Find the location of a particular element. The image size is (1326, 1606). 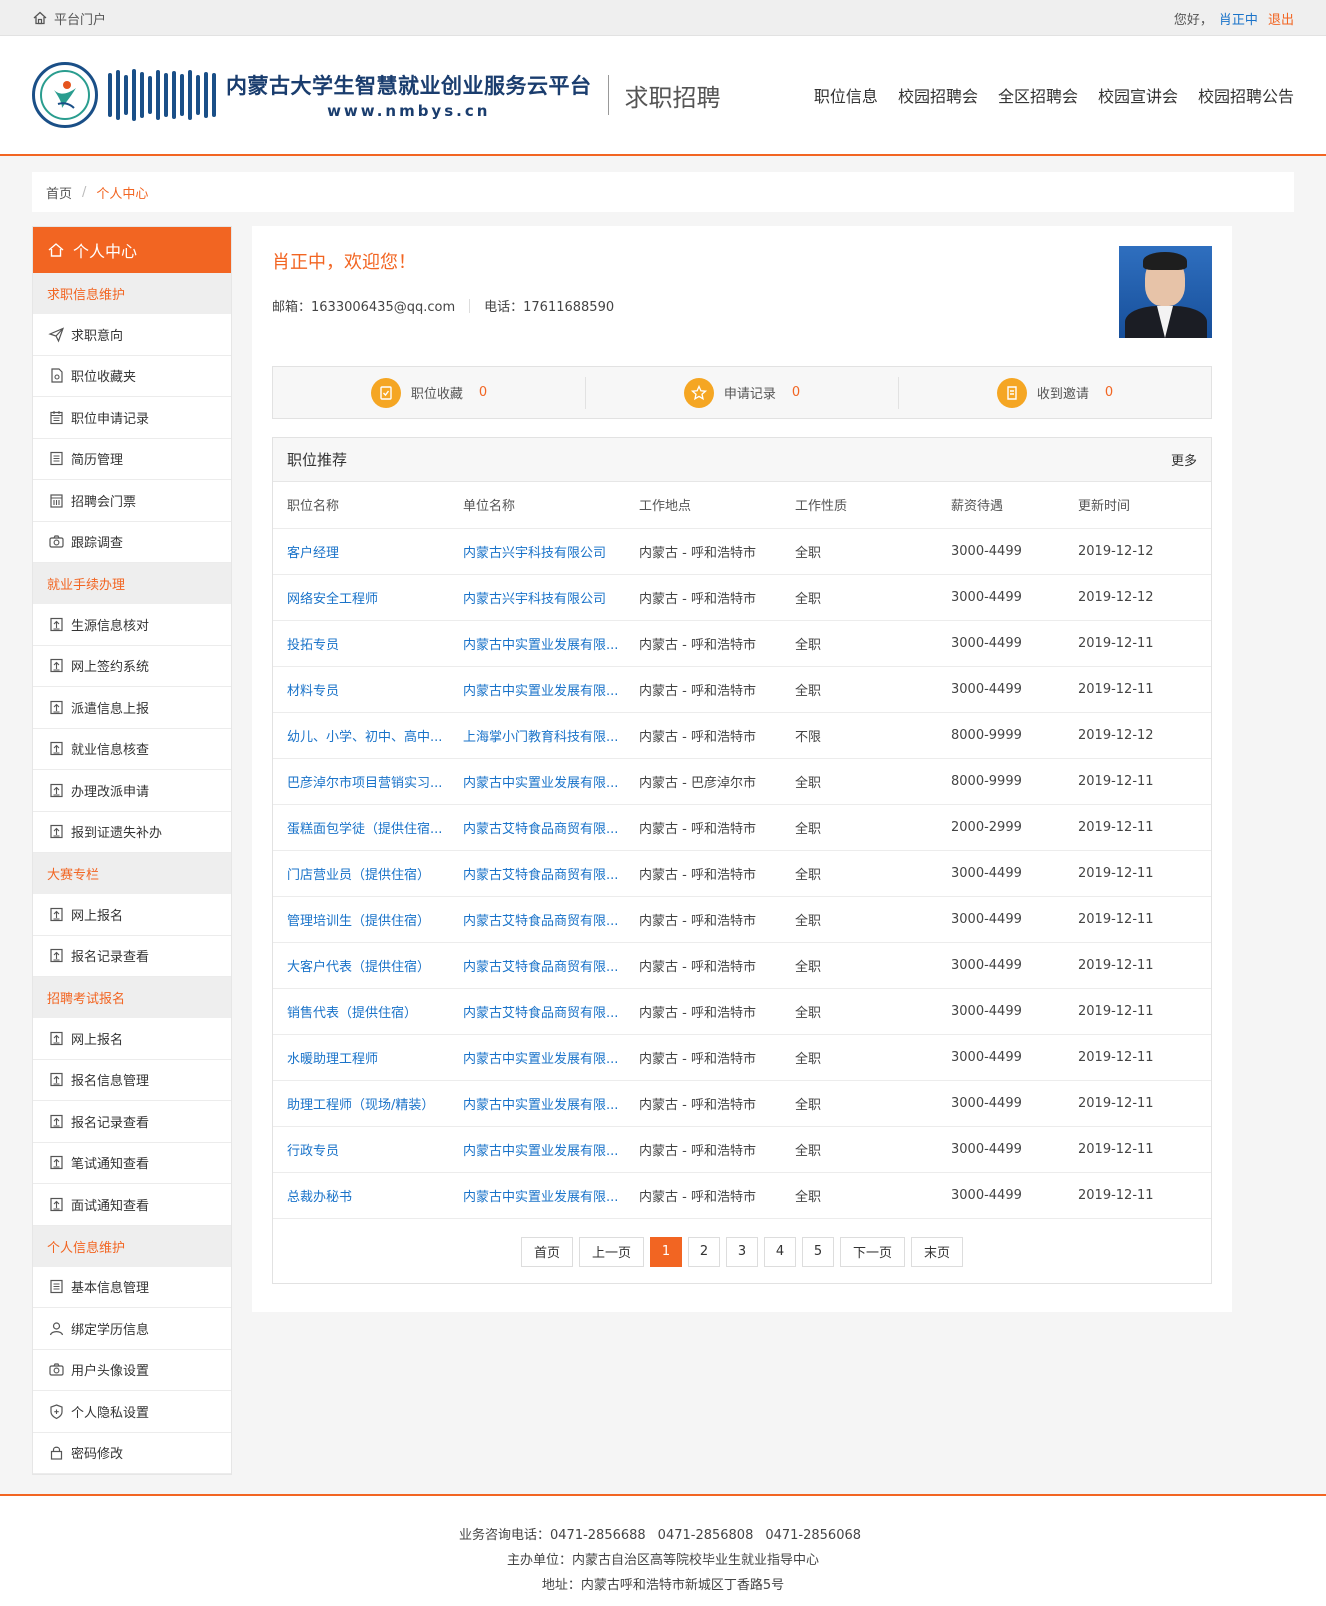

sidebar-item: 个人隐私设置 is located at coordinates (132, 1412).